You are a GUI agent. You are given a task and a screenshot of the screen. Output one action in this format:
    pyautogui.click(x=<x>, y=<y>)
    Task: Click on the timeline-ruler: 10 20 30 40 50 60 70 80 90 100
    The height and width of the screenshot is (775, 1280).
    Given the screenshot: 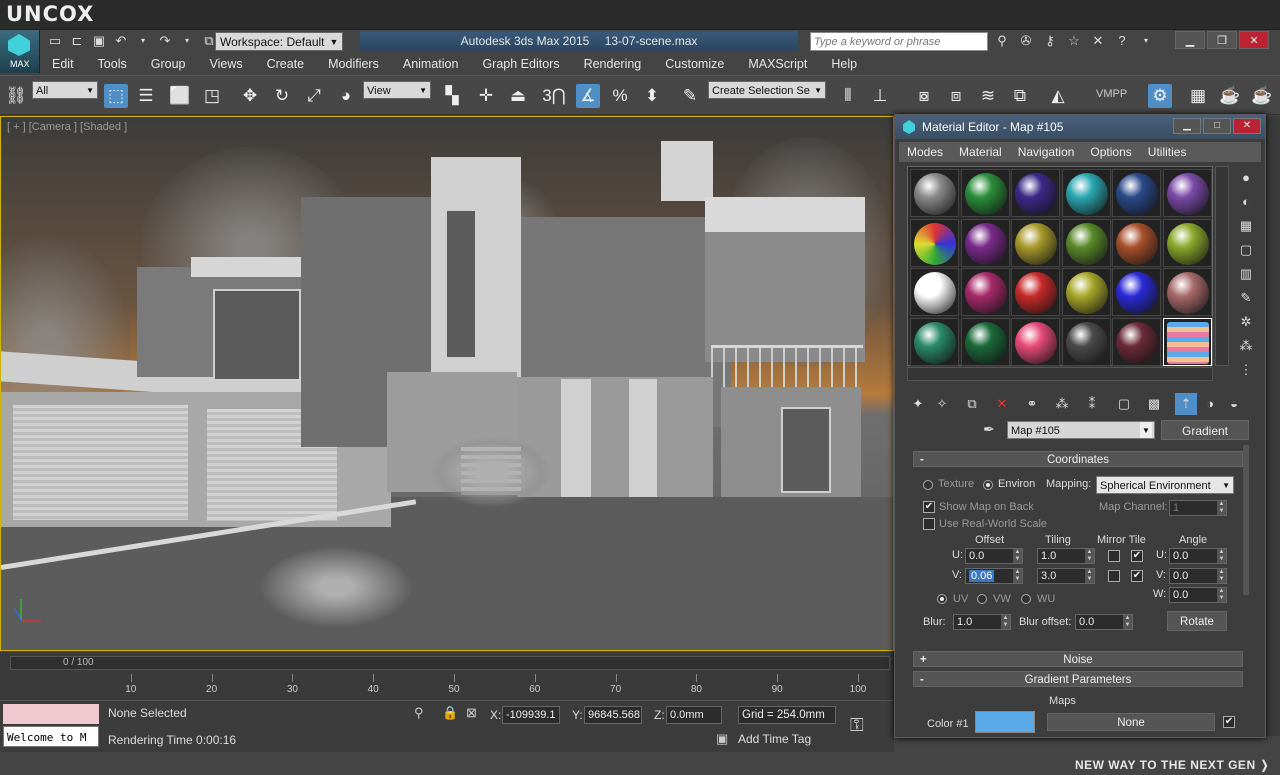 What is the action you would take?
    pyautogui.click(x=470, y=686)
    